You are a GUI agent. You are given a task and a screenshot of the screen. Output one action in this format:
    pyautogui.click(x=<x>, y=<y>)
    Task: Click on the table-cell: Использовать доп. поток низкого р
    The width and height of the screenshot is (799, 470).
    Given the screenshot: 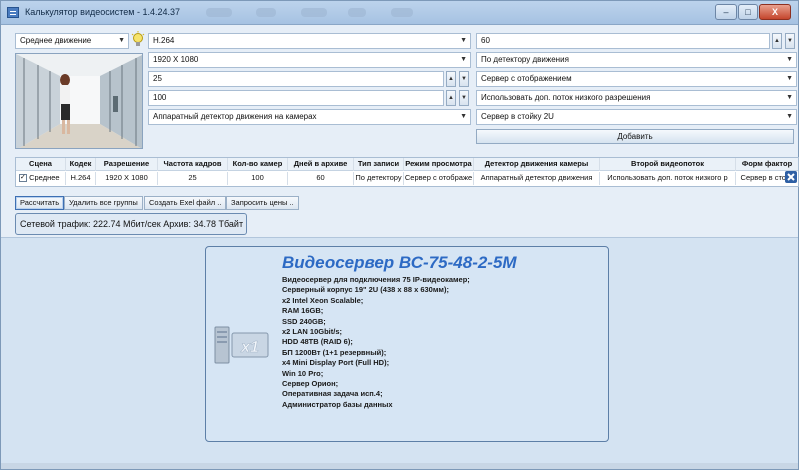 What is the action you would take?
    pyautogui.click(x=668, y=178)
    